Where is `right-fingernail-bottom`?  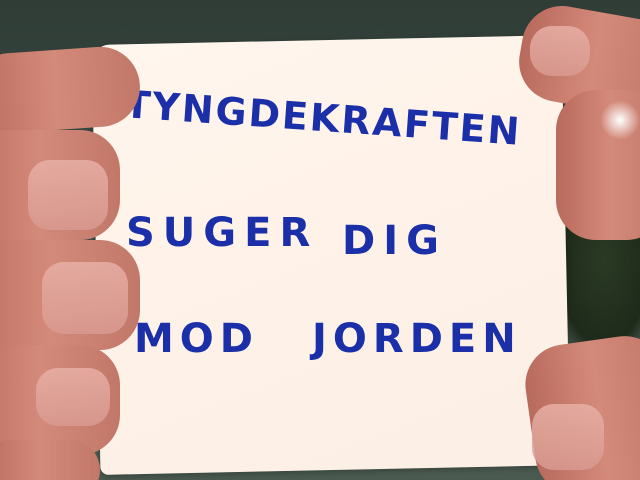 right-fingernail-bottom is located at coordinates (568, 437).